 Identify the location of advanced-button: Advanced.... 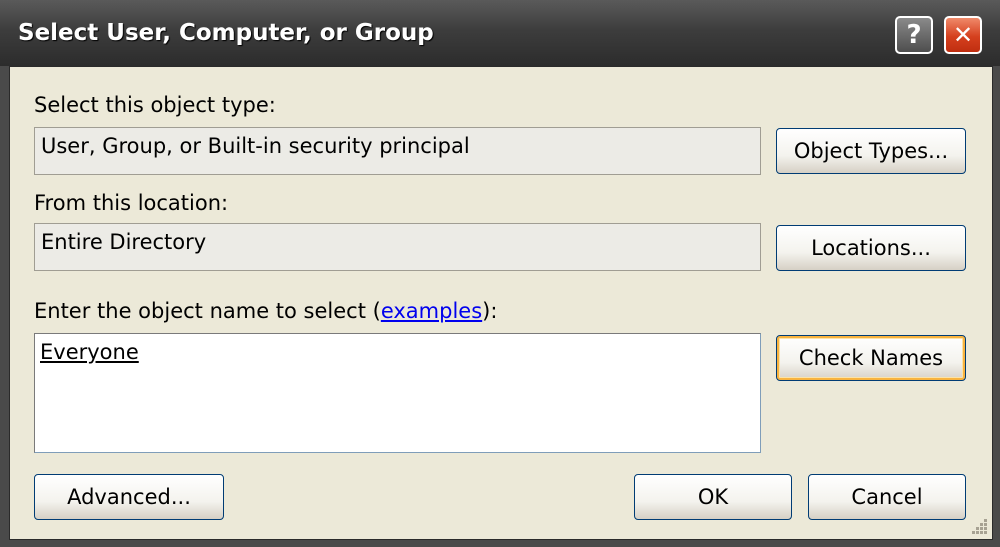
(129, 497).